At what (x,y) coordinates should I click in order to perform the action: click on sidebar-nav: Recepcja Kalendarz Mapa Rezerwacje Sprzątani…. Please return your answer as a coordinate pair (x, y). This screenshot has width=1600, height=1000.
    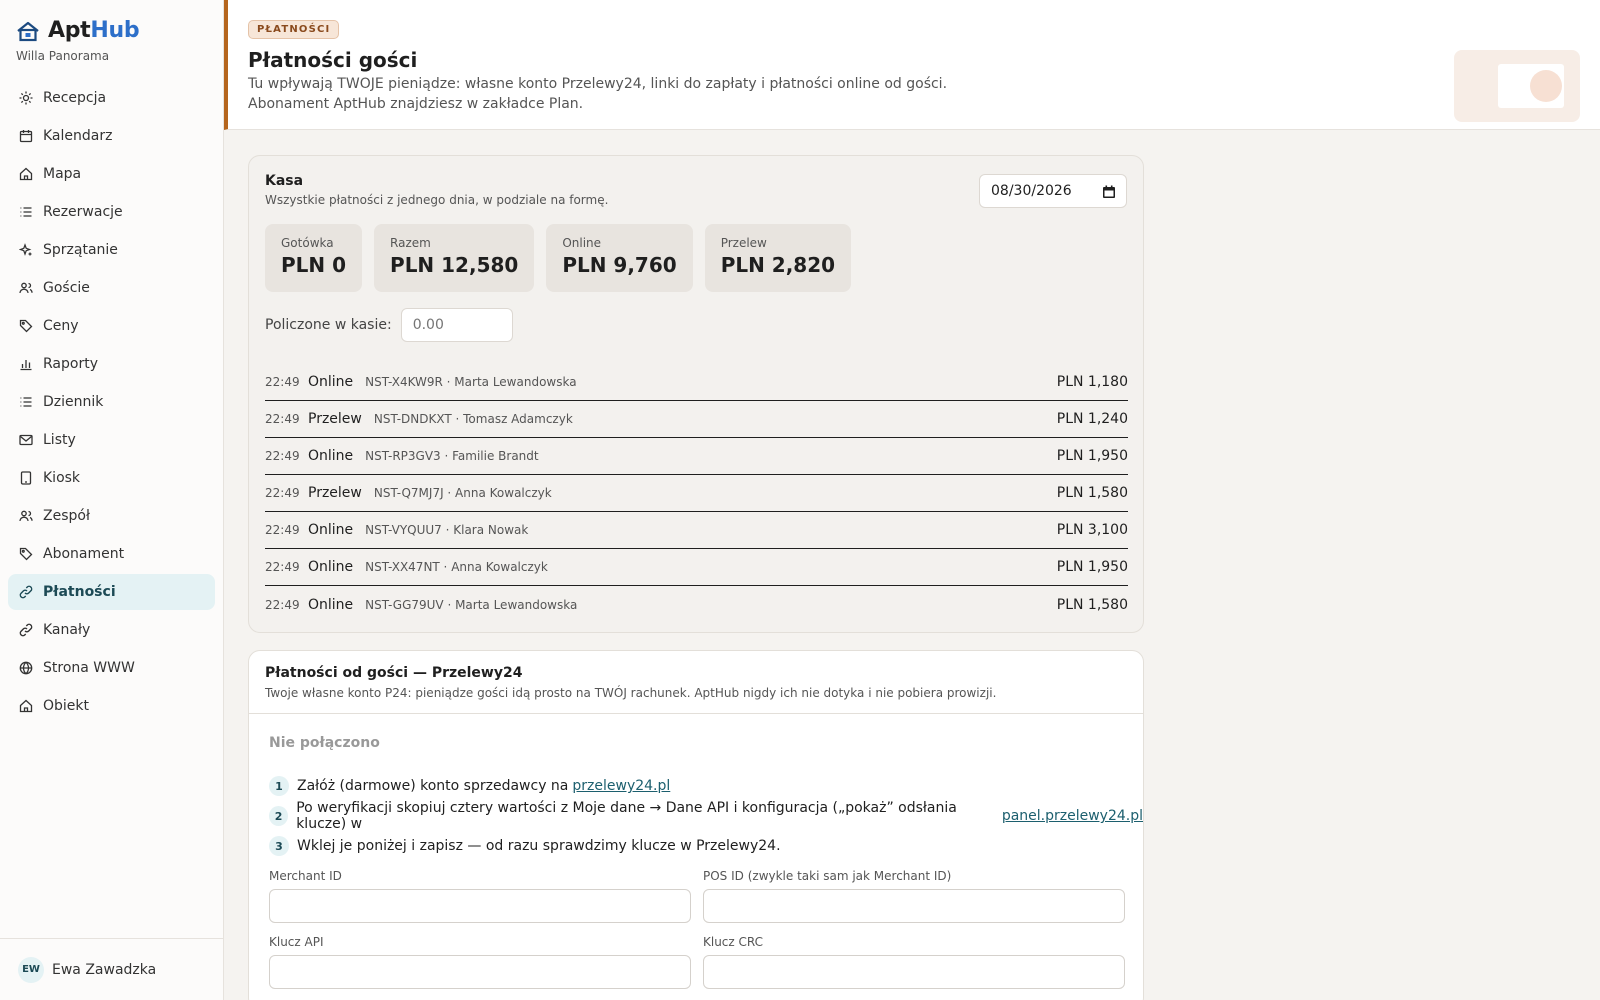
    Looking at the image, I should click on (111, 403).